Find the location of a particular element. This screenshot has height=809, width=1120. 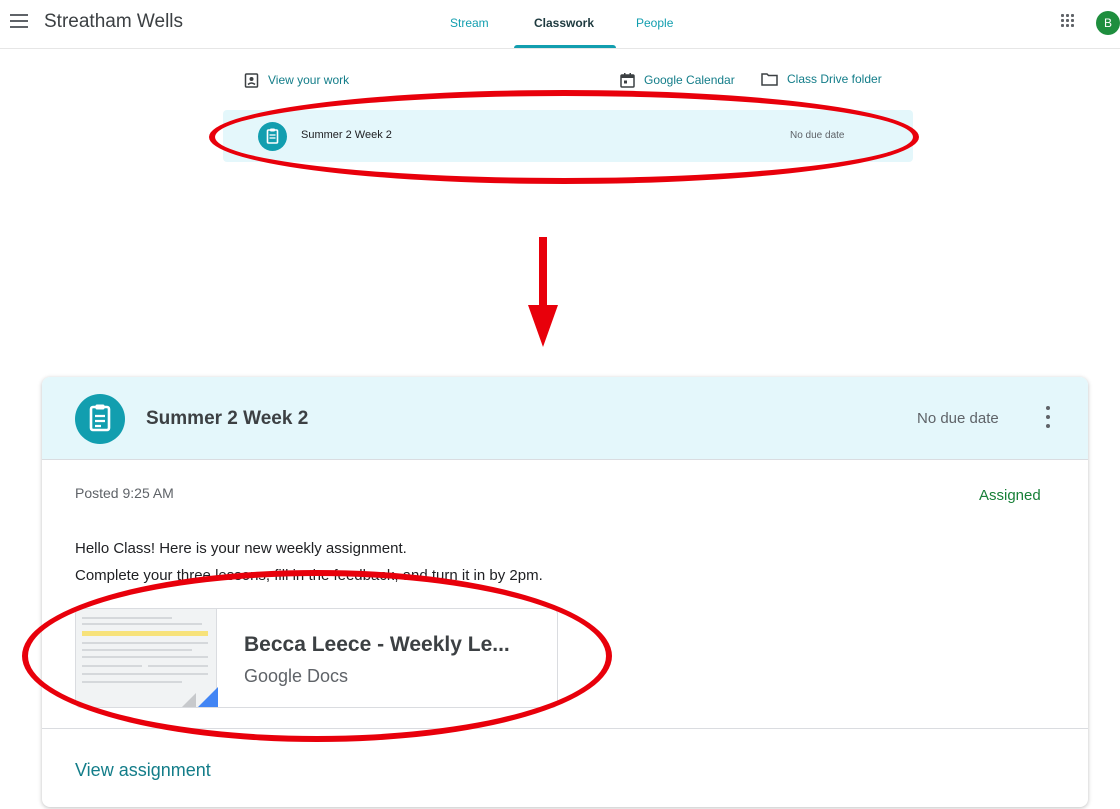

more-options-icon is located at coordinates (1048, 419).